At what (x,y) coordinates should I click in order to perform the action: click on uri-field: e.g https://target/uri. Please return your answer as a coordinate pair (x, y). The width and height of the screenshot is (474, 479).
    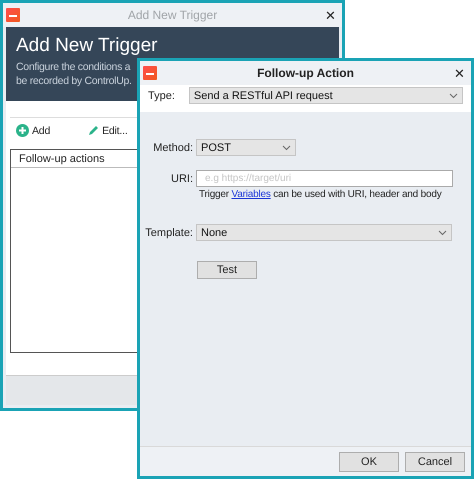
    Looking at the image, I should click on (324, 178).